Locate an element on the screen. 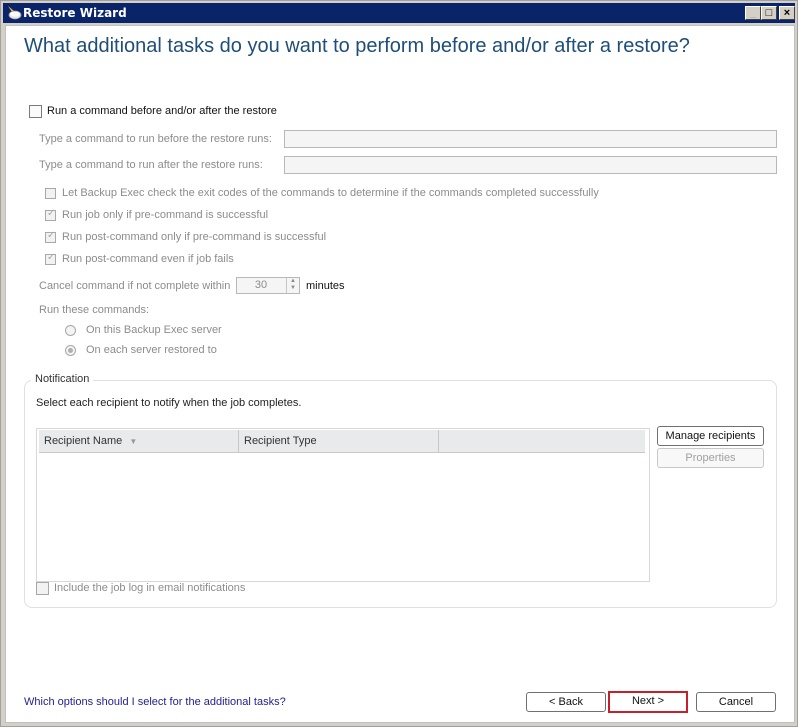 The image size is (798, 727). spin-down-icon: ▼ is located at coordinates (293, 288).